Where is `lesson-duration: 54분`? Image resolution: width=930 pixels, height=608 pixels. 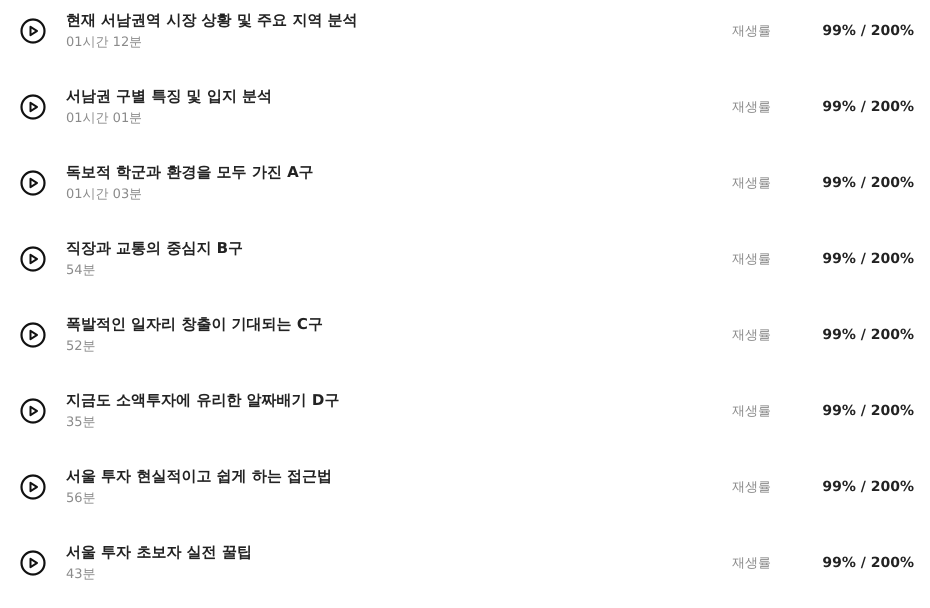
lesson-duration: 54분 is located at coordinates (81, 270).